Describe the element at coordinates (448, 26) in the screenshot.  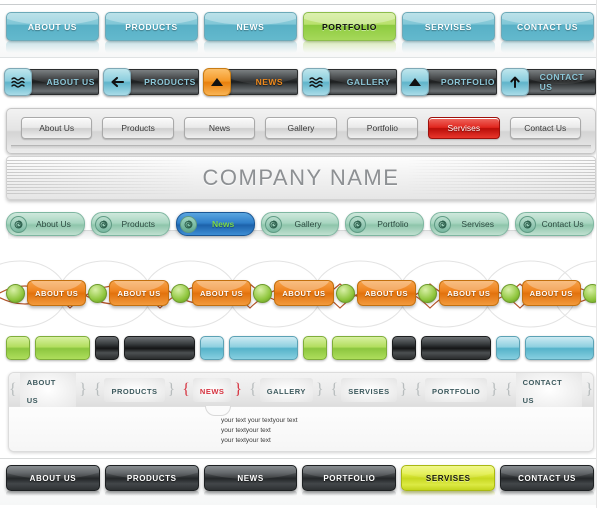
I see `teal-tab-servises: SERVISES` at that location.